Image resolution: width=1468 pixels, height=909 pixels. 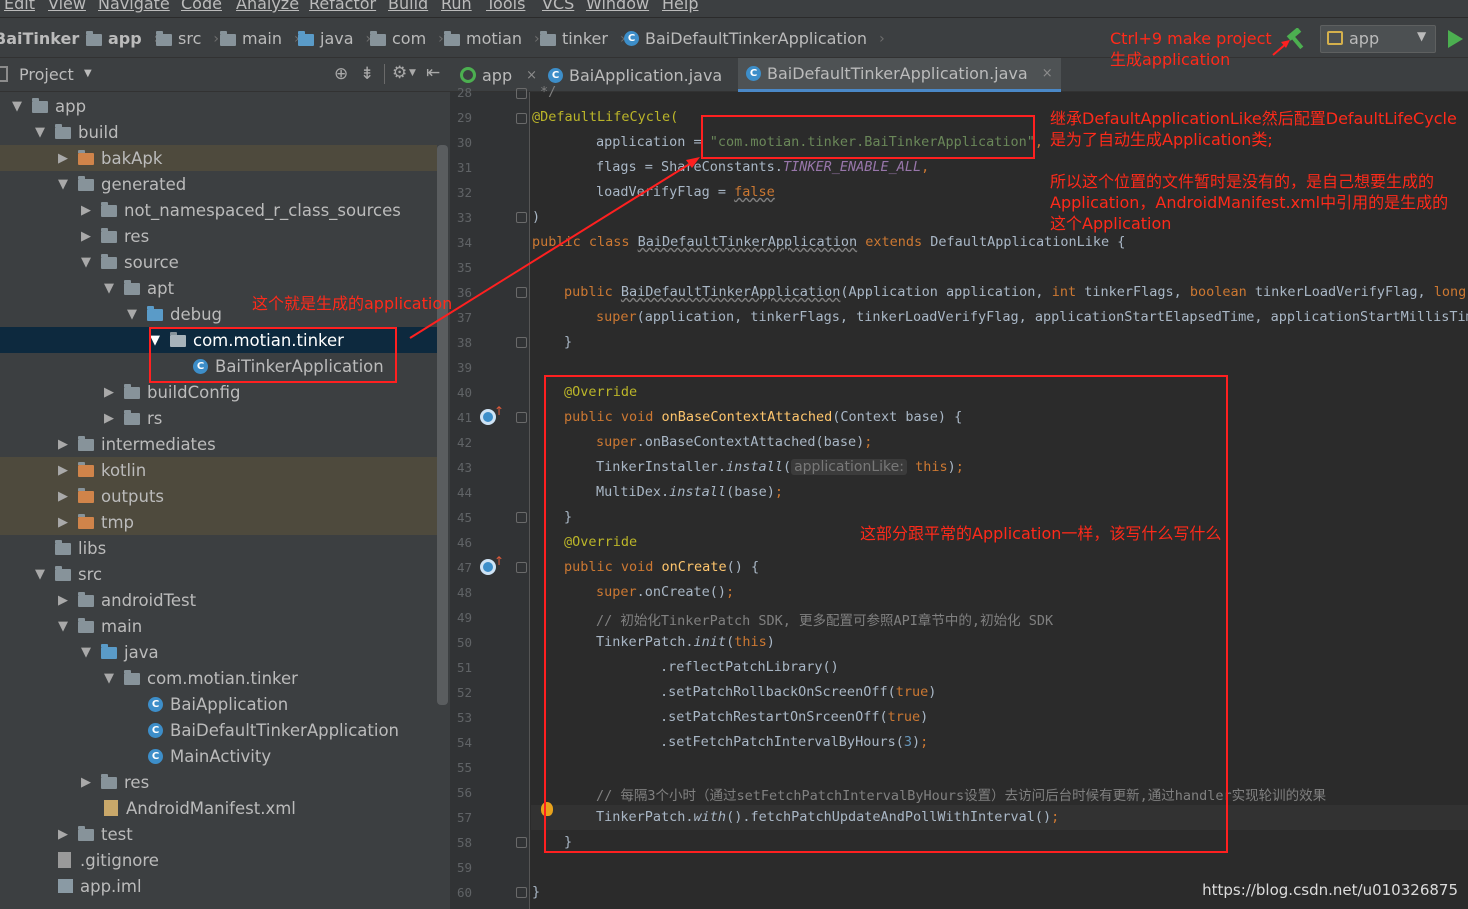 What do you see at coordinates (352, 303) in the screenshot?
I see `annotation-generated-app: 这个就是生成的application` at bounding box center [352, 303].